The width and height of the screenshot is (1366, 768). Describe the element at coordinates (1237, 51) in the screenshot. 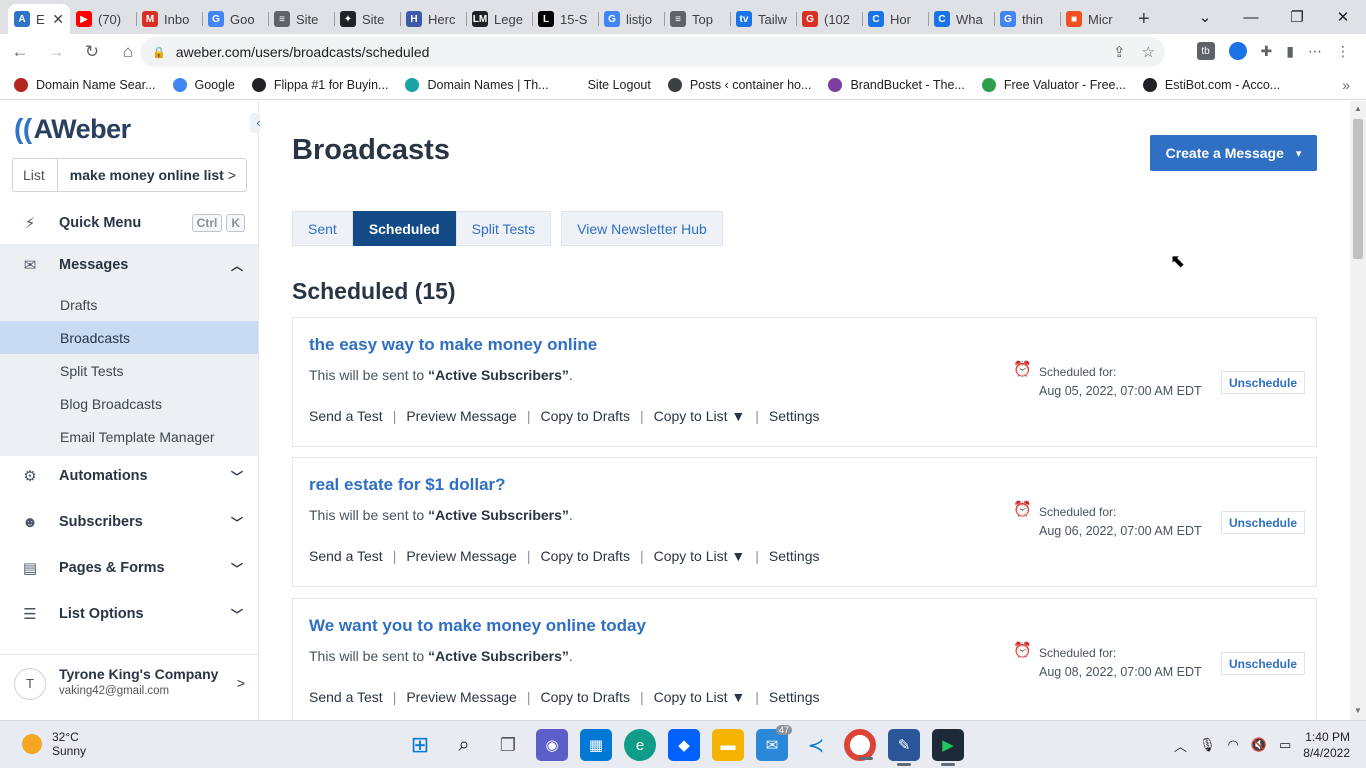

I see `extension-tailwind-icon` at that location.